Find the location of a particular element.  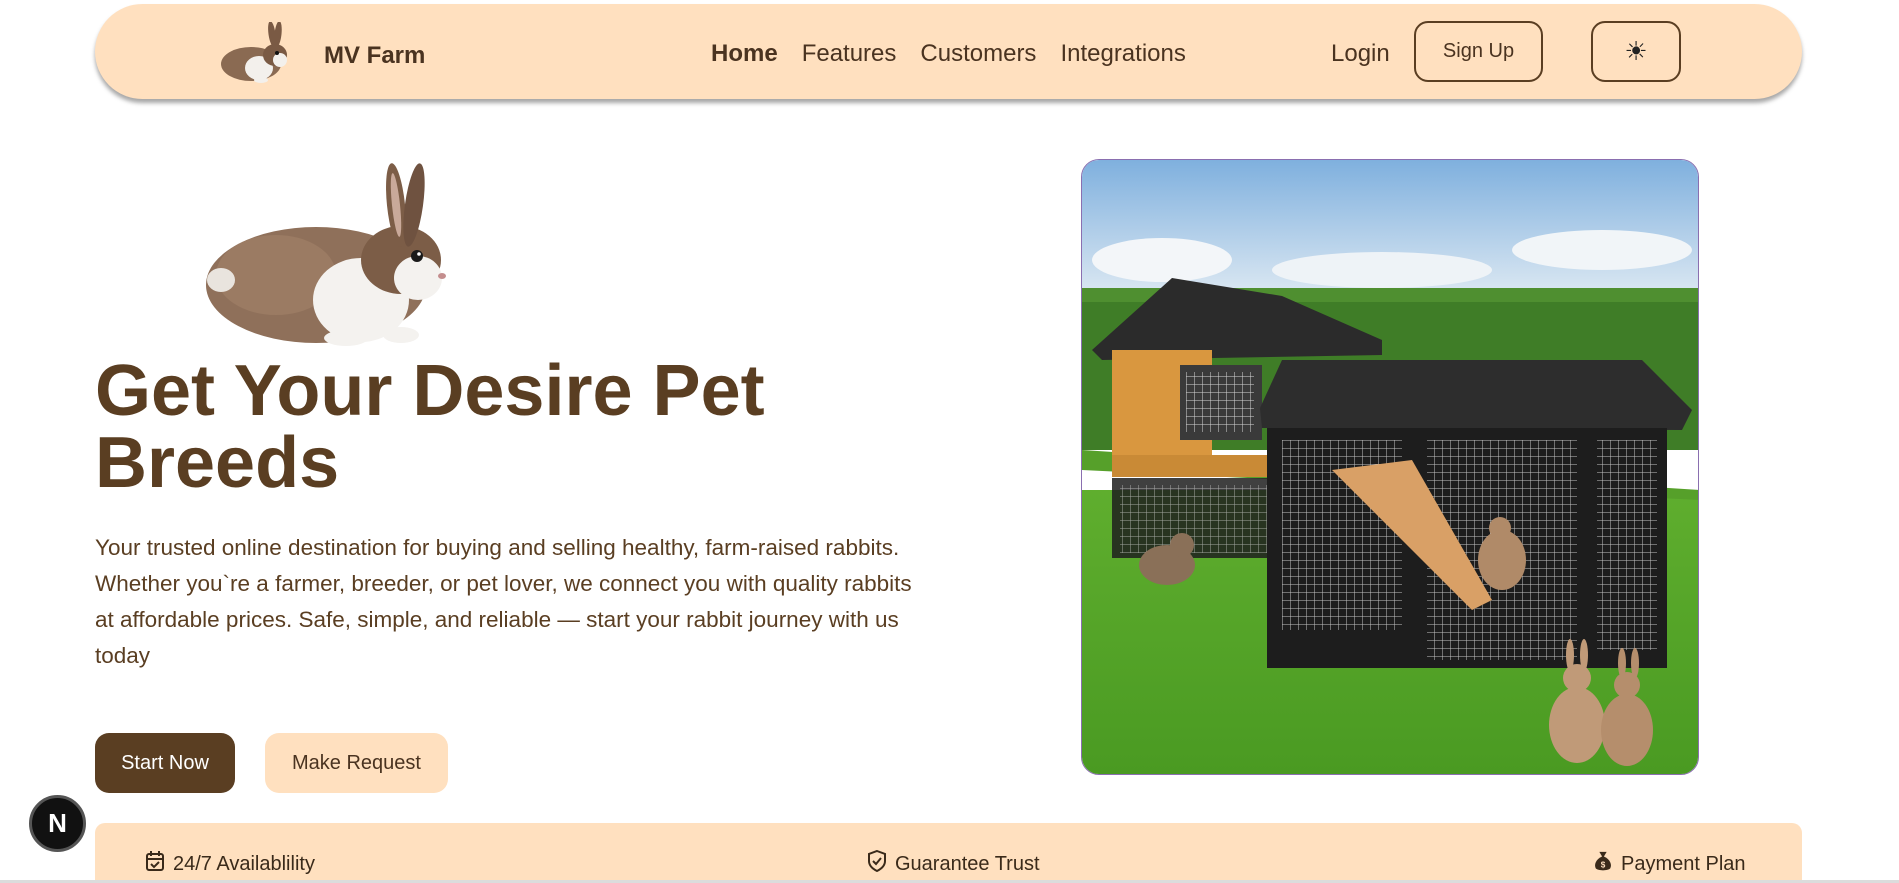

feature-payment: $ Payment Plan is located at coordinates (1669, 864).